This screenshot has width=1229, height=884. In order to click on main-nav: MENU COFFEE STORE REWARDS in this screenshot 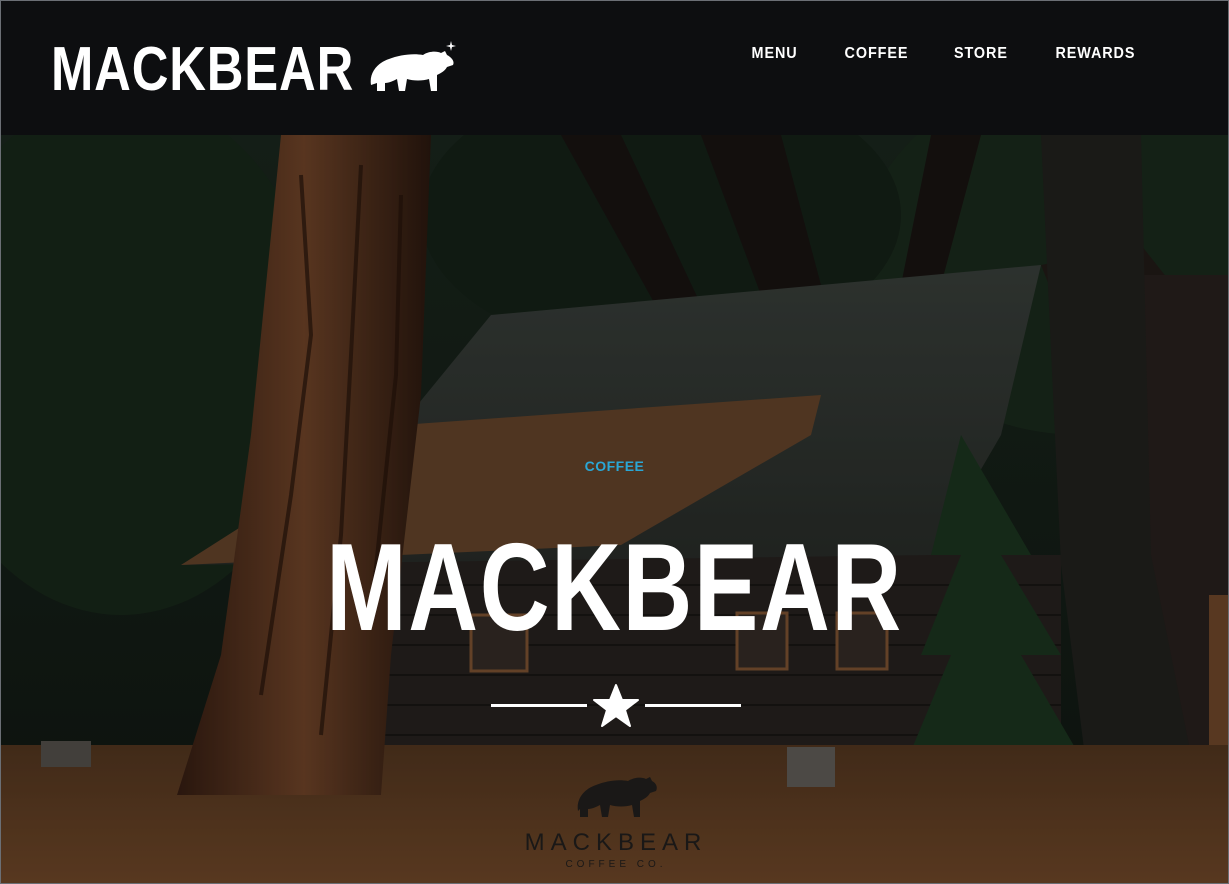, I will do `click(944, 54)`.